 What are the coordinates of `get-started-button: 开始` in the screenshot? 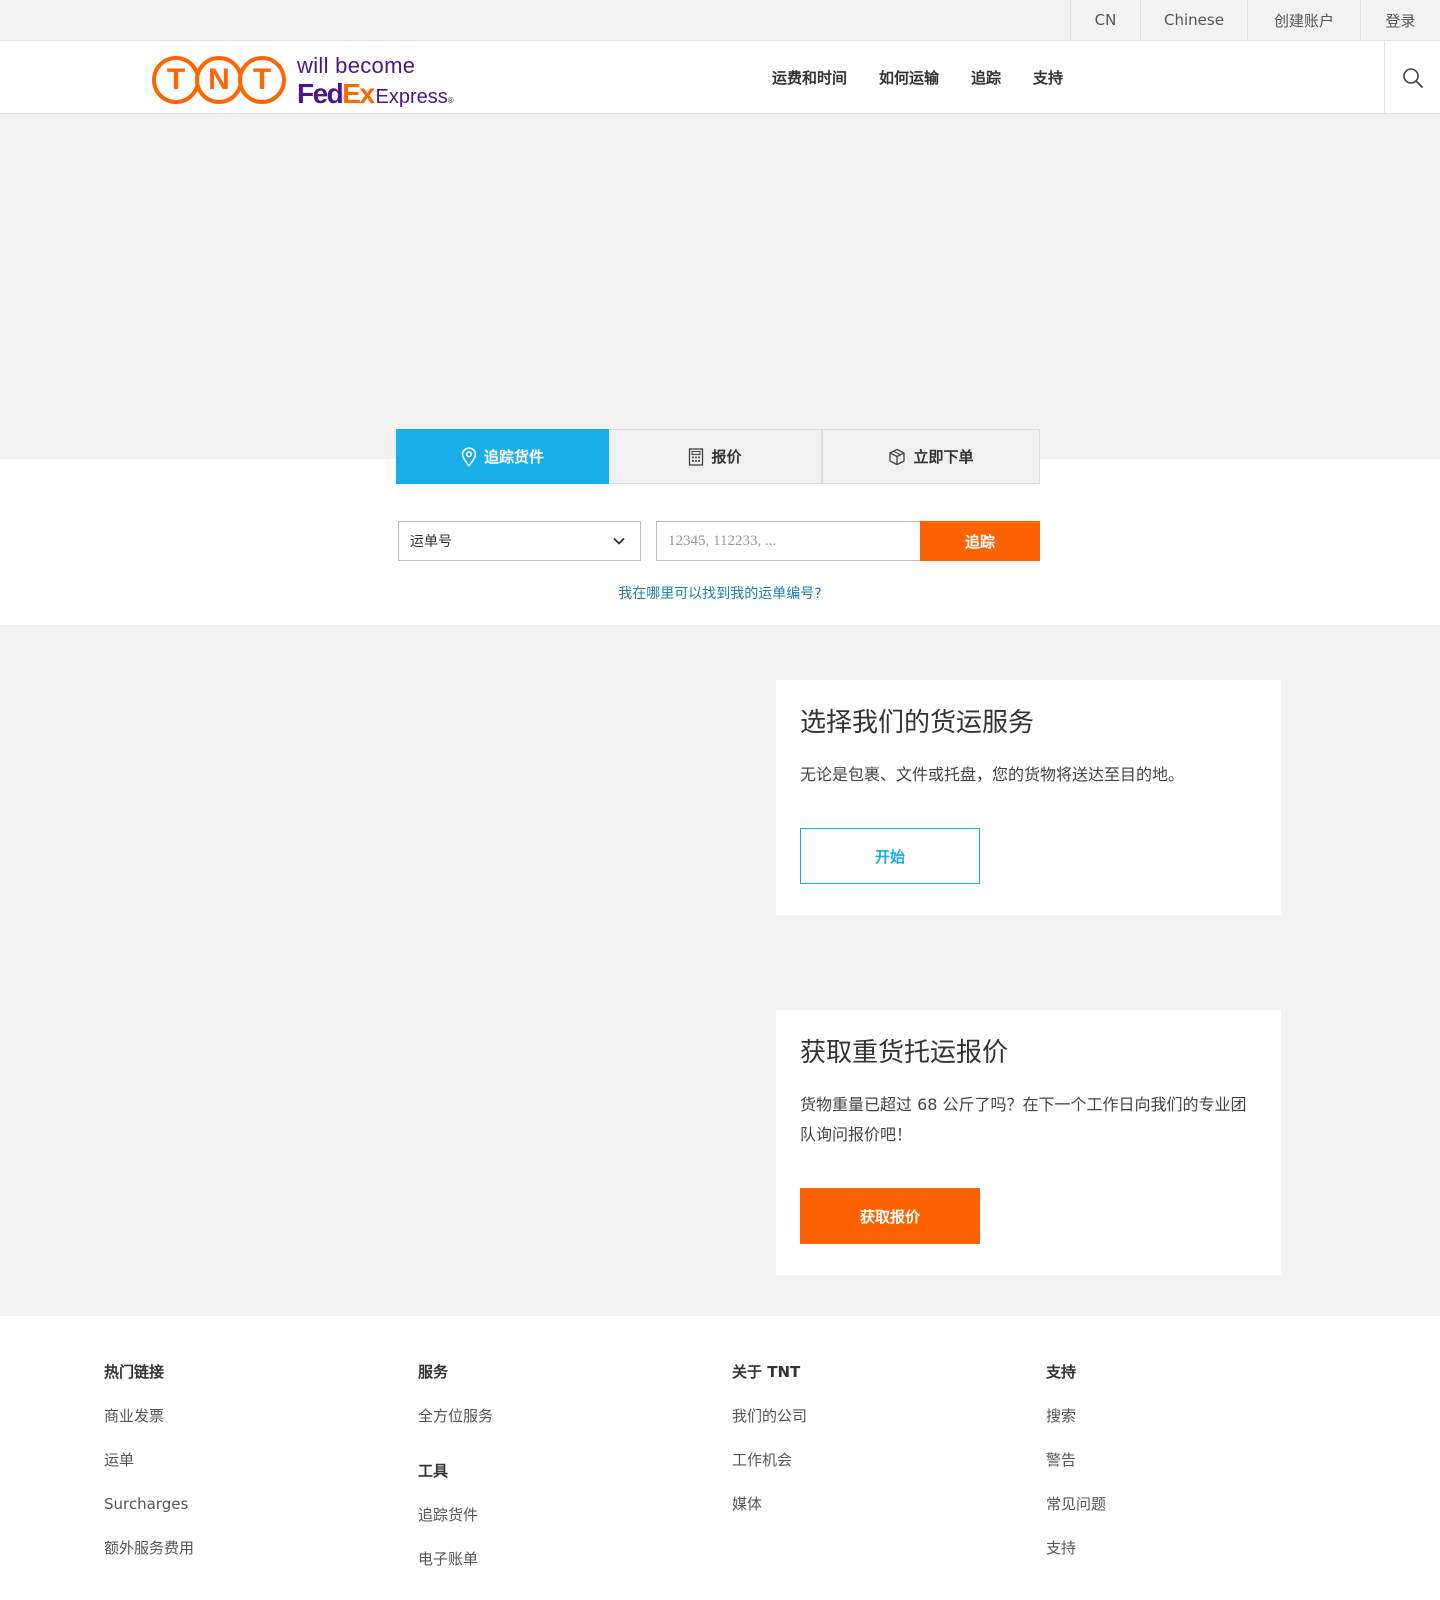 It's located at (890, 856).